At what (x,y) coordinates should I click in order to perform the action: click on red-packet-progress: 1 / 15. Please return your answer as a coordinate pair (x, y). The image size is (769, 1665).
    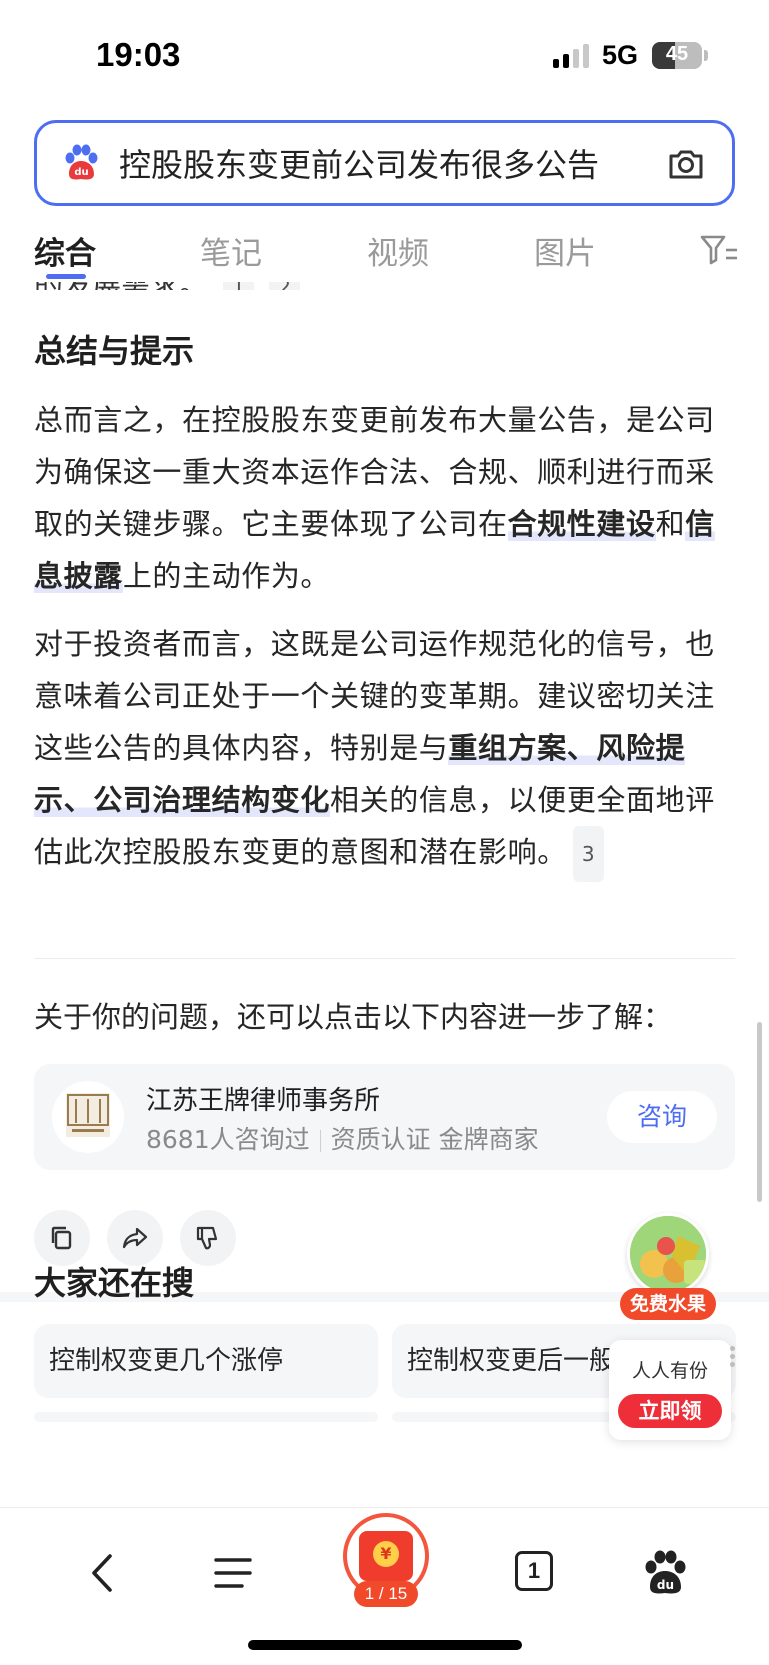
    Looking at the image, I should click on (386, 1594).